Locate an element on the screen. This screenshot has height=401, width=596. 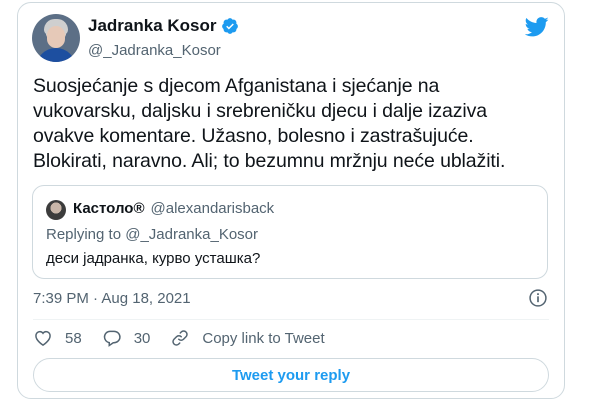
quoted-author-avatar is located at coordinates (56, 210).